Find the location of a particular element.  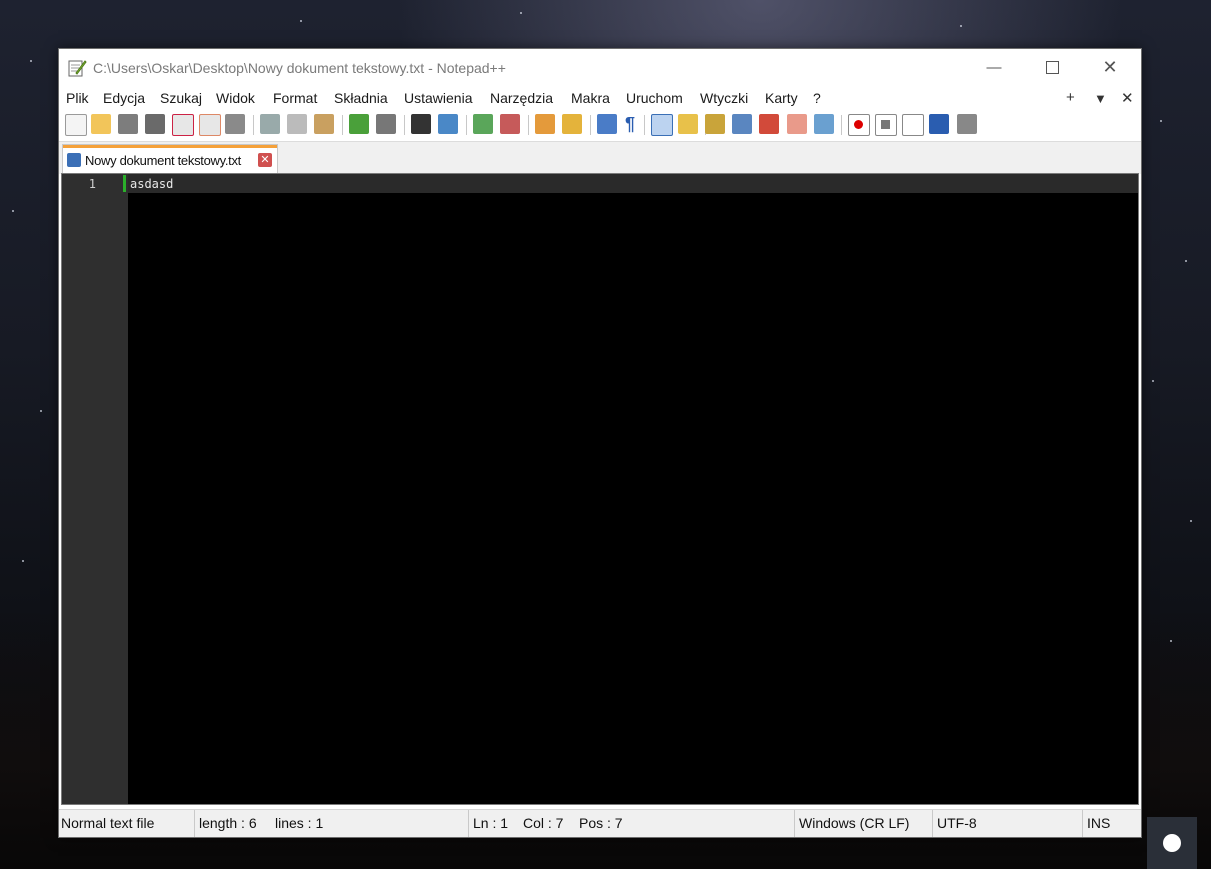

minimize-icon: — is located at coordinates (994, 67).